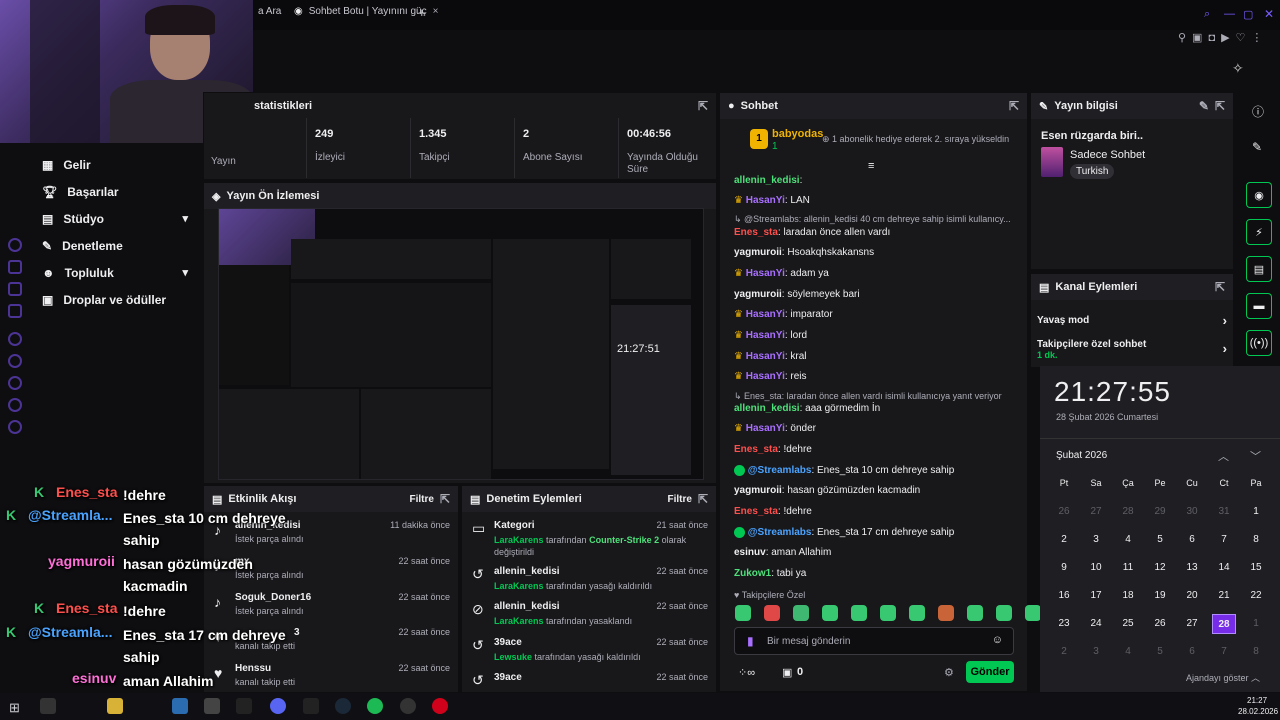 The height and width of the screenshot is (720, 1280). I want to click on calendar-day: 29, so click(1160, 512).